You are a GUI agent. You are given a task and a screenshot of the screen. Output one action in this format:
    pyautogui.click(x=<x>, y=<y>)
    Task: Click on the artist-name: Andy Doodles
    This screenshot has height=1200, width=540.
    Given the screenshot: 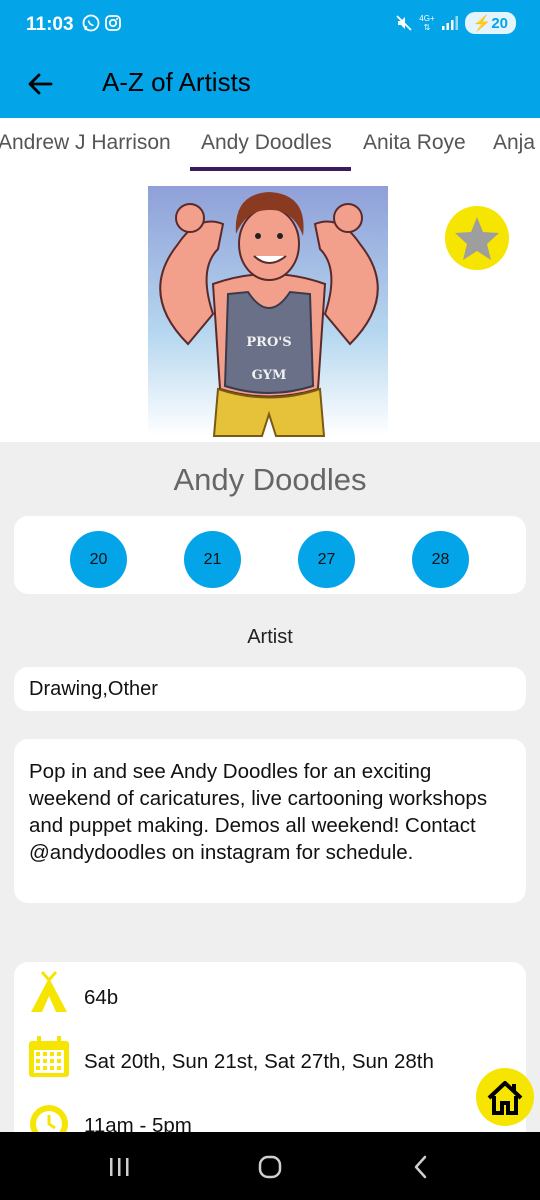 What is the action you would take?
    pyautogui.click(x=270, y=479)
    